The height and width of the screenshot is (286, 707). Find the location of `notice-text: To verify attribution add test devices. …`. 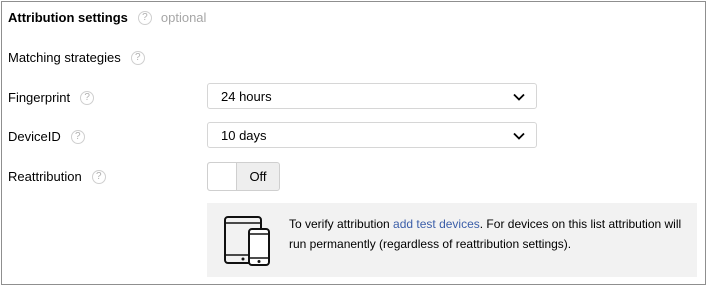

notice-text: To verify attribution add test devices. … is located at coordinates (489, 234).